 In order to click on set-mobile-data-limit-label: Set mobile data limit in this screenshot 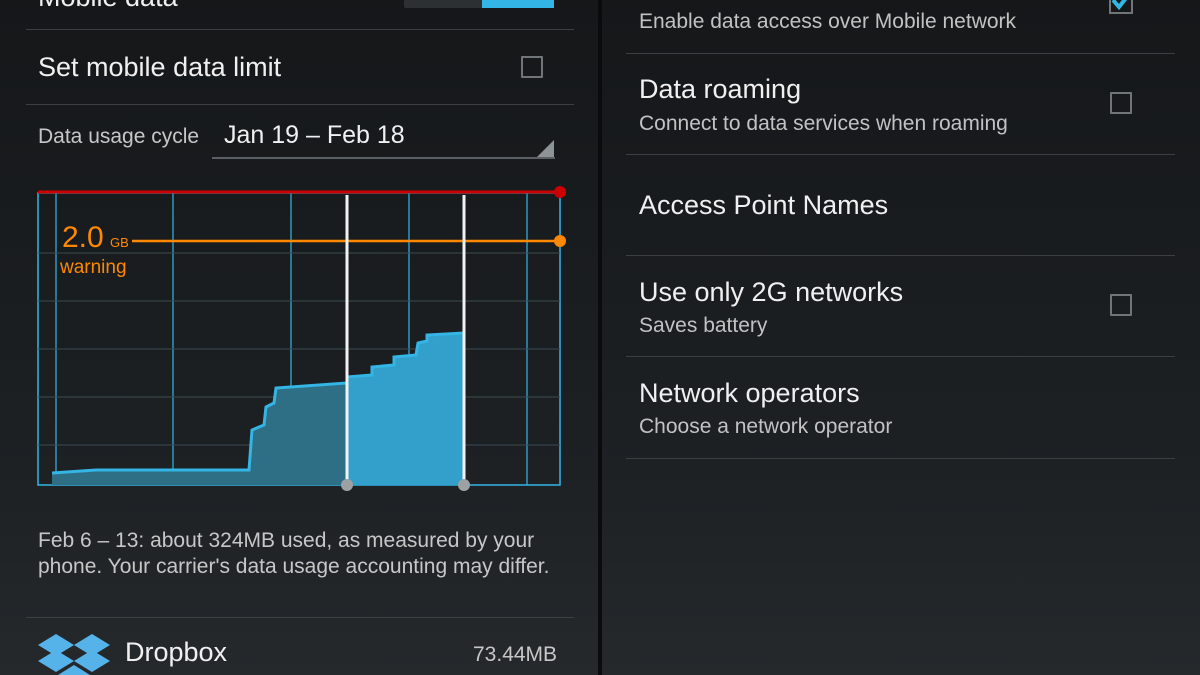, I will do `click(160, 67)`.